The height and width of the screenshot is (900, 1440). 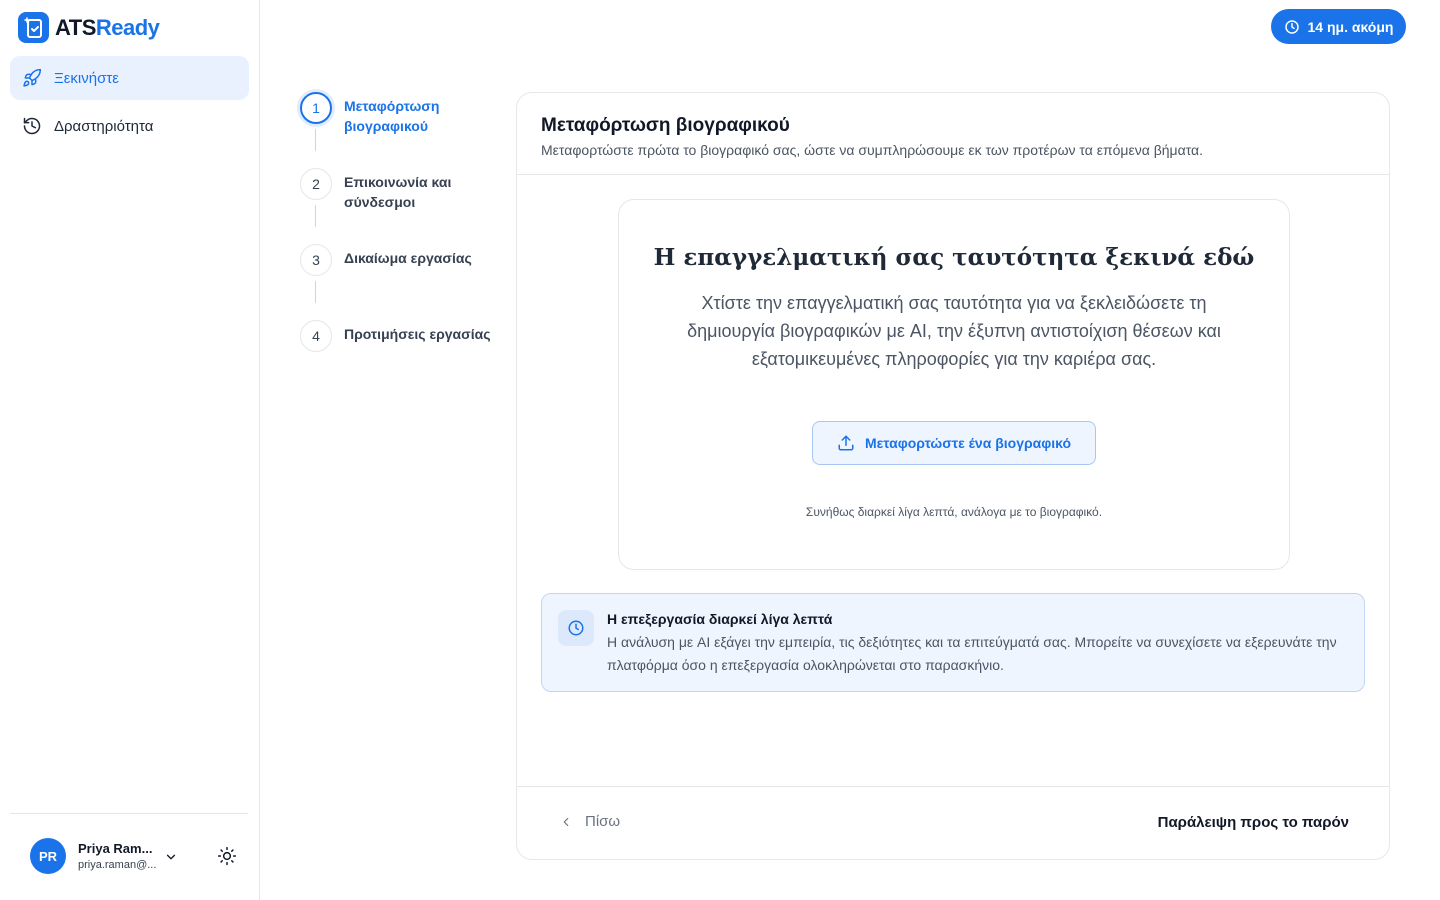 I want to click on step-label: Επικοινωνία και σύνδεσμοι, so click(x=398, y=192).